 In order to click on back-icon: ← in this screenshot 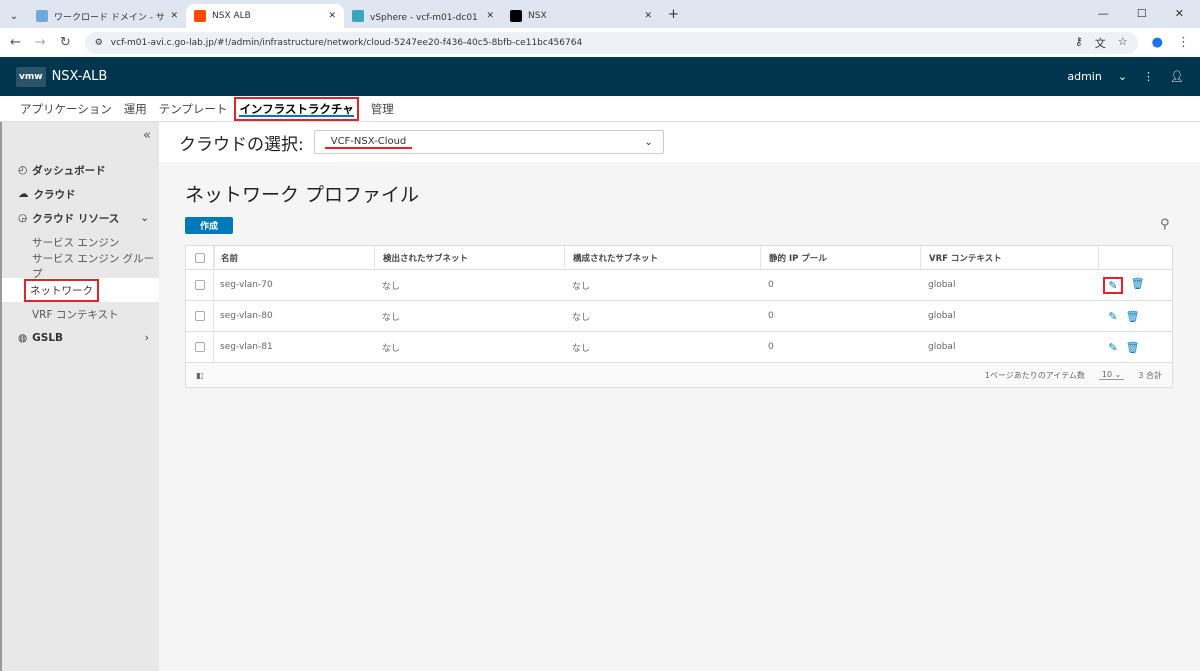, I will do `click(15, 42)`.